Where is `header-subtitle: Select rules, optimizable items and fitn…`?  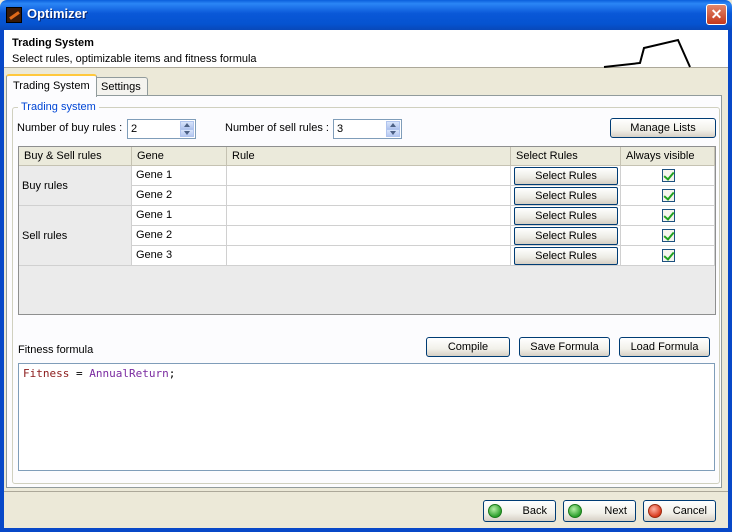 header-subtitle: Select rules, optimizable items and fitn… is located at coordinates (134, 59).